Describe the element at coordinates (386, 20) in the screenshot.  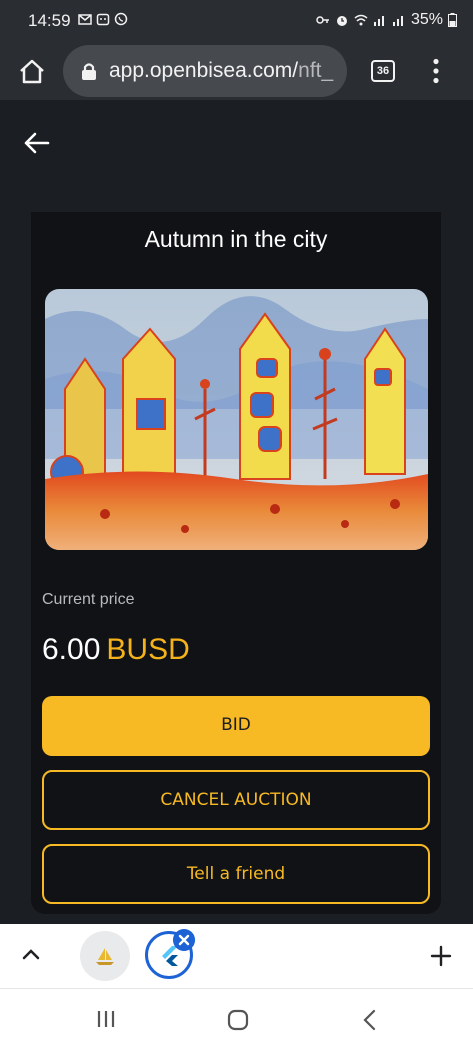
I see `system-icons: 35%` at that location.